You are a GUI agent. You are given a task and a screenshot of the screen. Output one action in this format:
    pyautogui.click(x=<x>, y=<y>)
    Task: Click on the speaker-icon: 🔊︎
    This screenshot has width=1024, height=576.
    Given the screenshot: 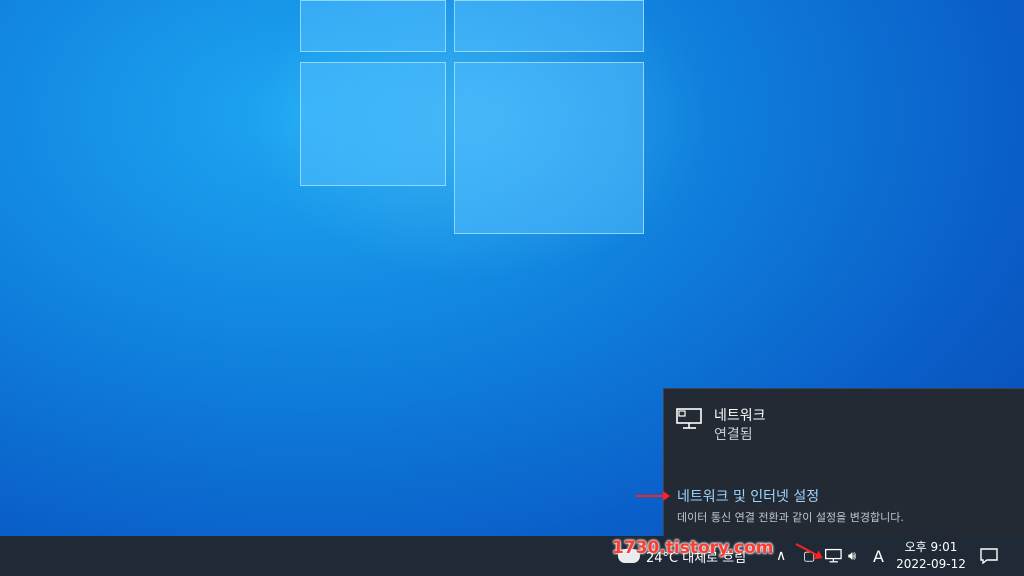 What is the action you would take?
    pyautogui.click(x=852, y=556)
    